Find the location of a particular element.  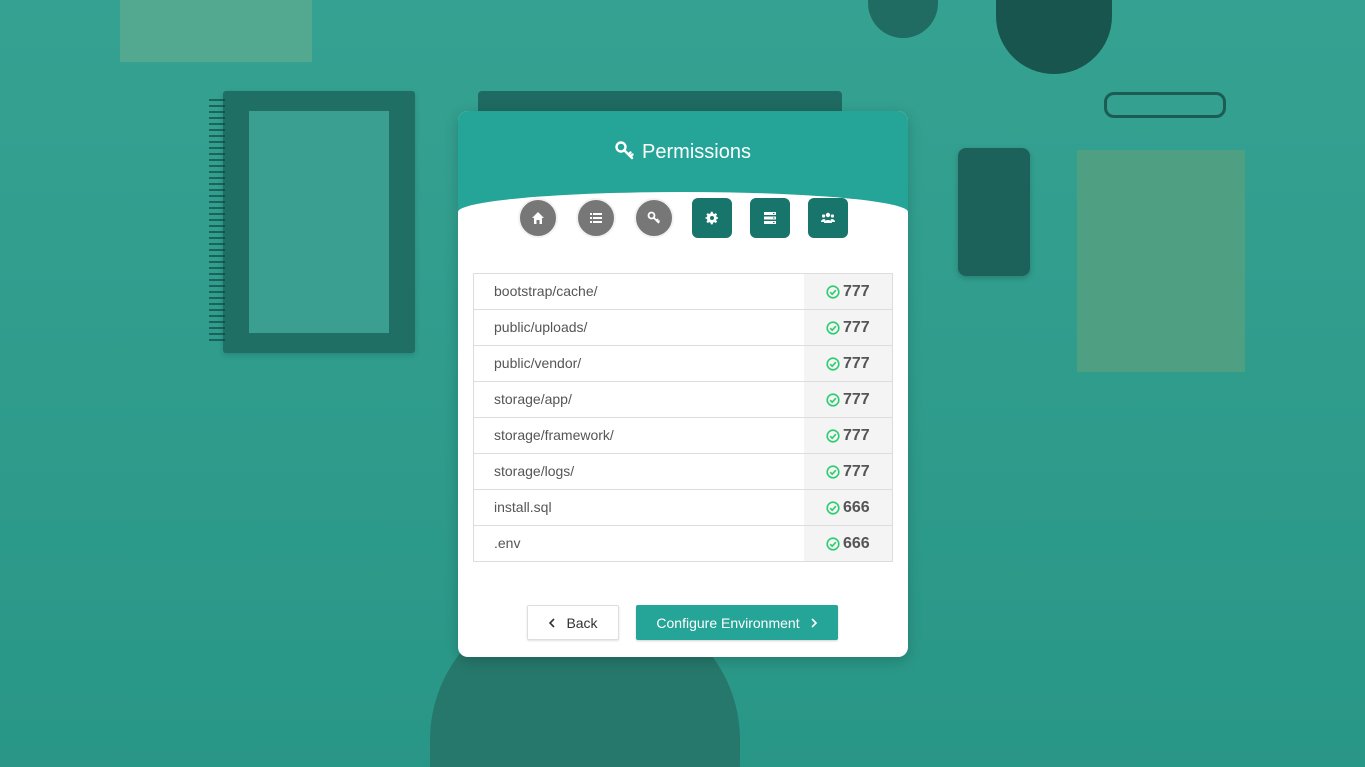

permission-row: public/vendor/777 is located at coordinates (683, 364).